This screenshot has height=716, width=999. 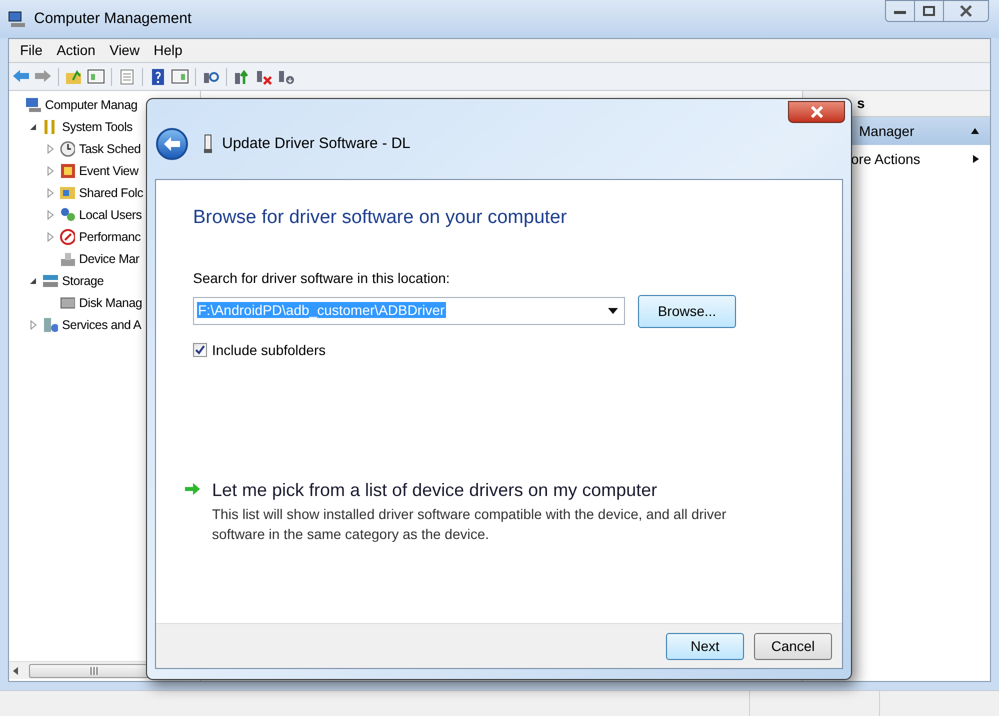 What do you see at coordinates (158, 77) in the screenshot?
I see `help-icon` at bounding box center [158, 77].